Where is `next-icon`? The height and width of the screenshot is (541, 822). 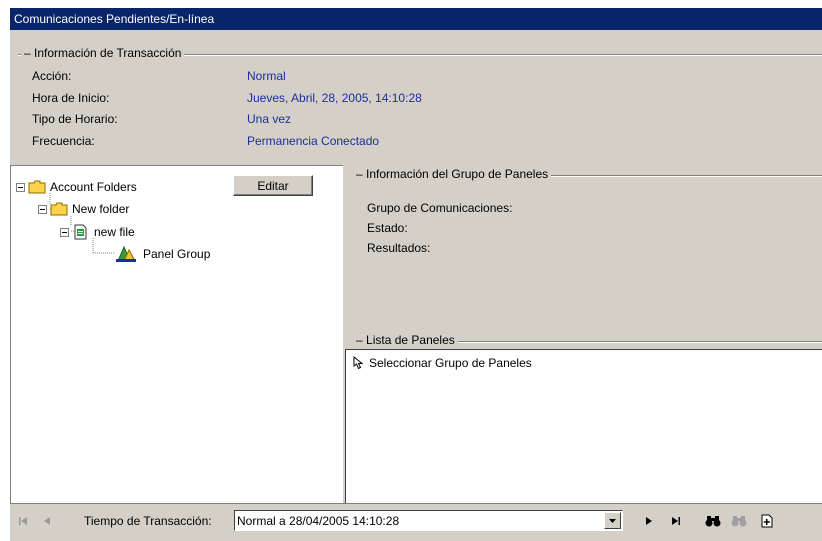
next-icon is located at coordinates (649, 521).